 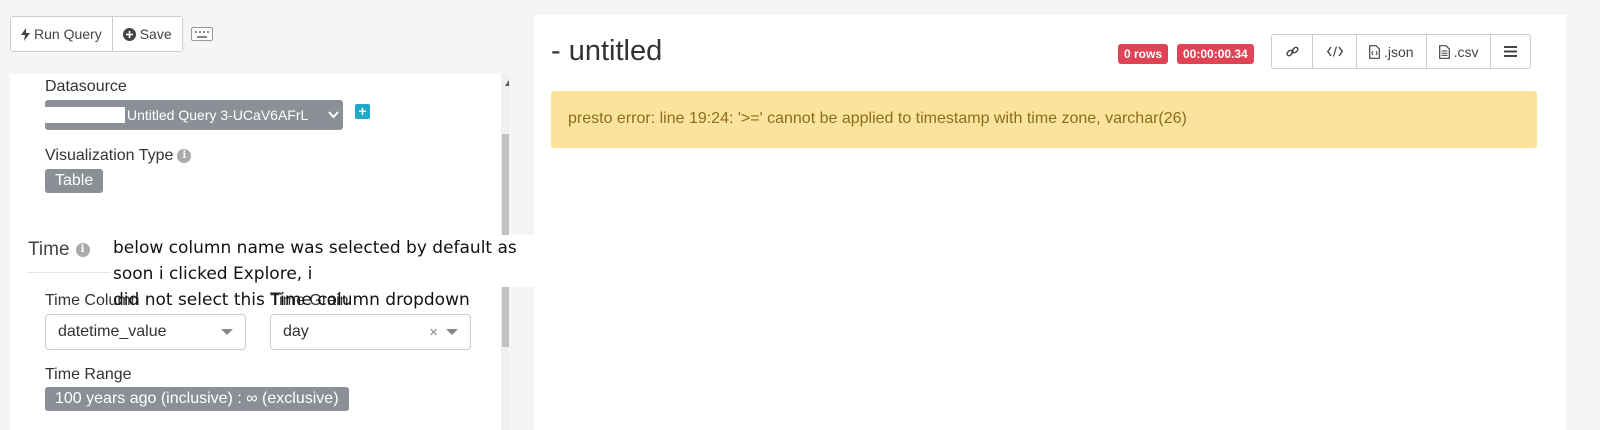 I want to click on link-button, so click(x=1292, y=51).